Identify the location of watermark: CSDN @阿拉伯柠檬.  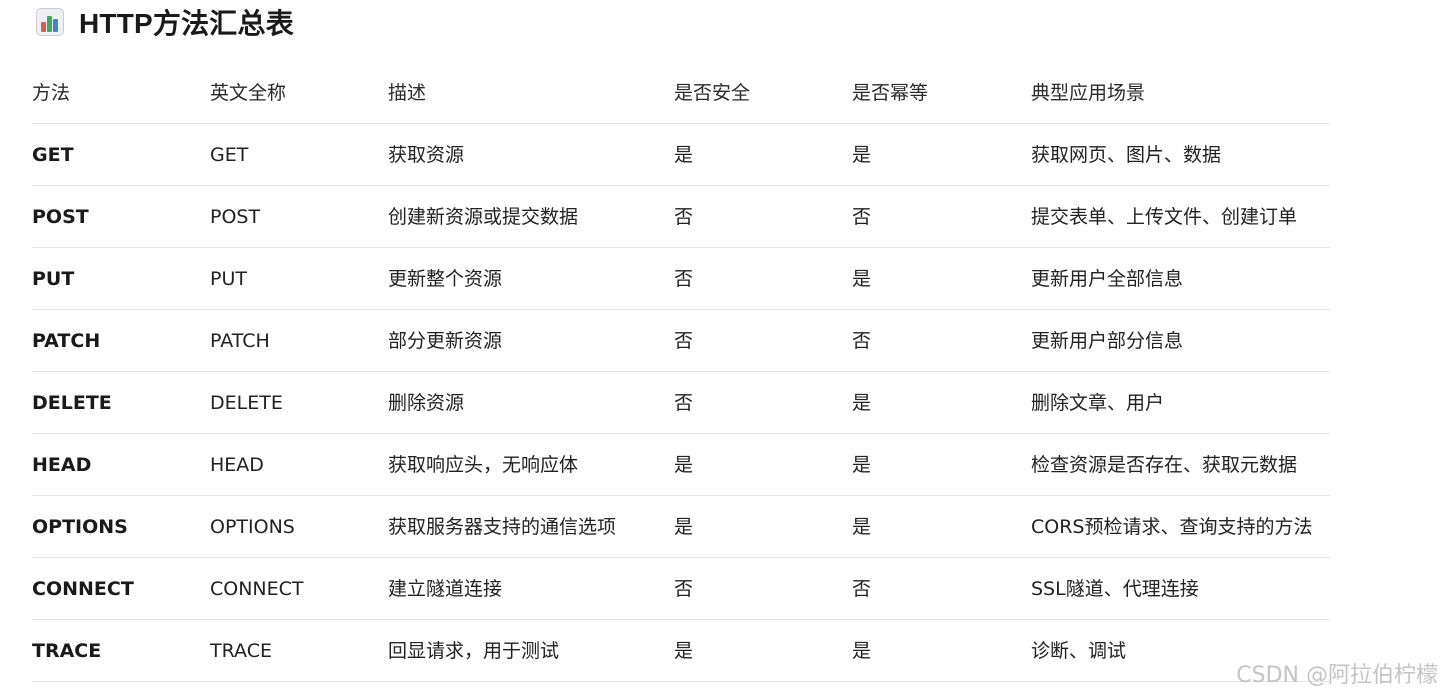
(1337, 675).